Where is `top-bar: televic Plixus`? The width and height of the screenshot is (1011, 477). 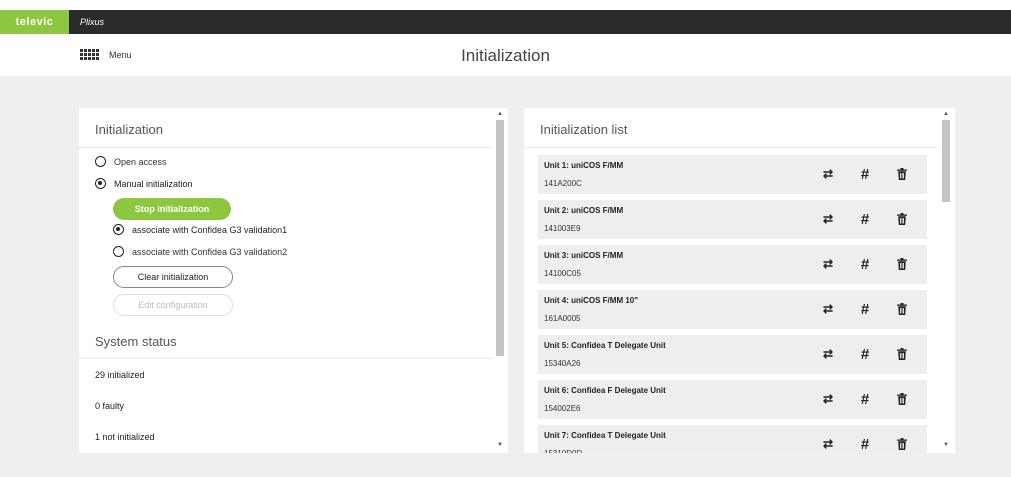 top-bar: televic Plixus is located at coordinates (505, 22).